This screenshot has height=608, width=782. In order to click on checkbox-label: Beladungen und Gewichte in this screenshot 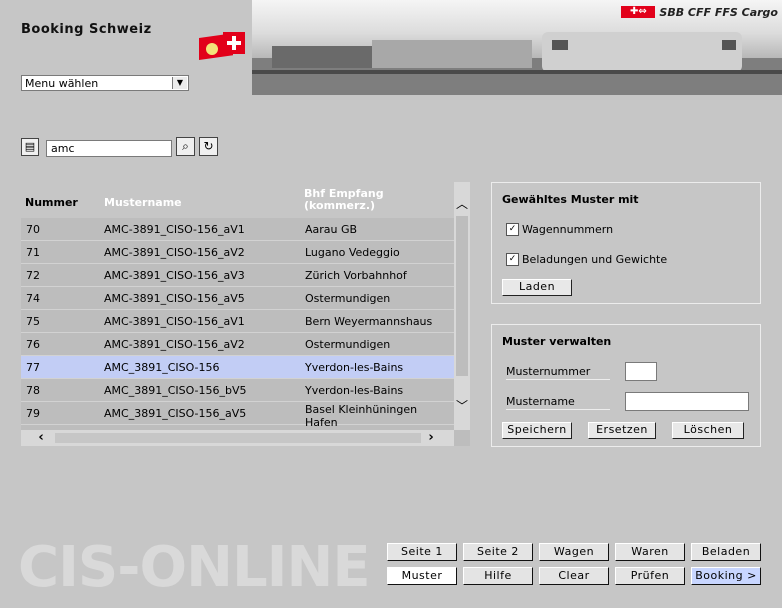, I will do `click(595, 259)`.